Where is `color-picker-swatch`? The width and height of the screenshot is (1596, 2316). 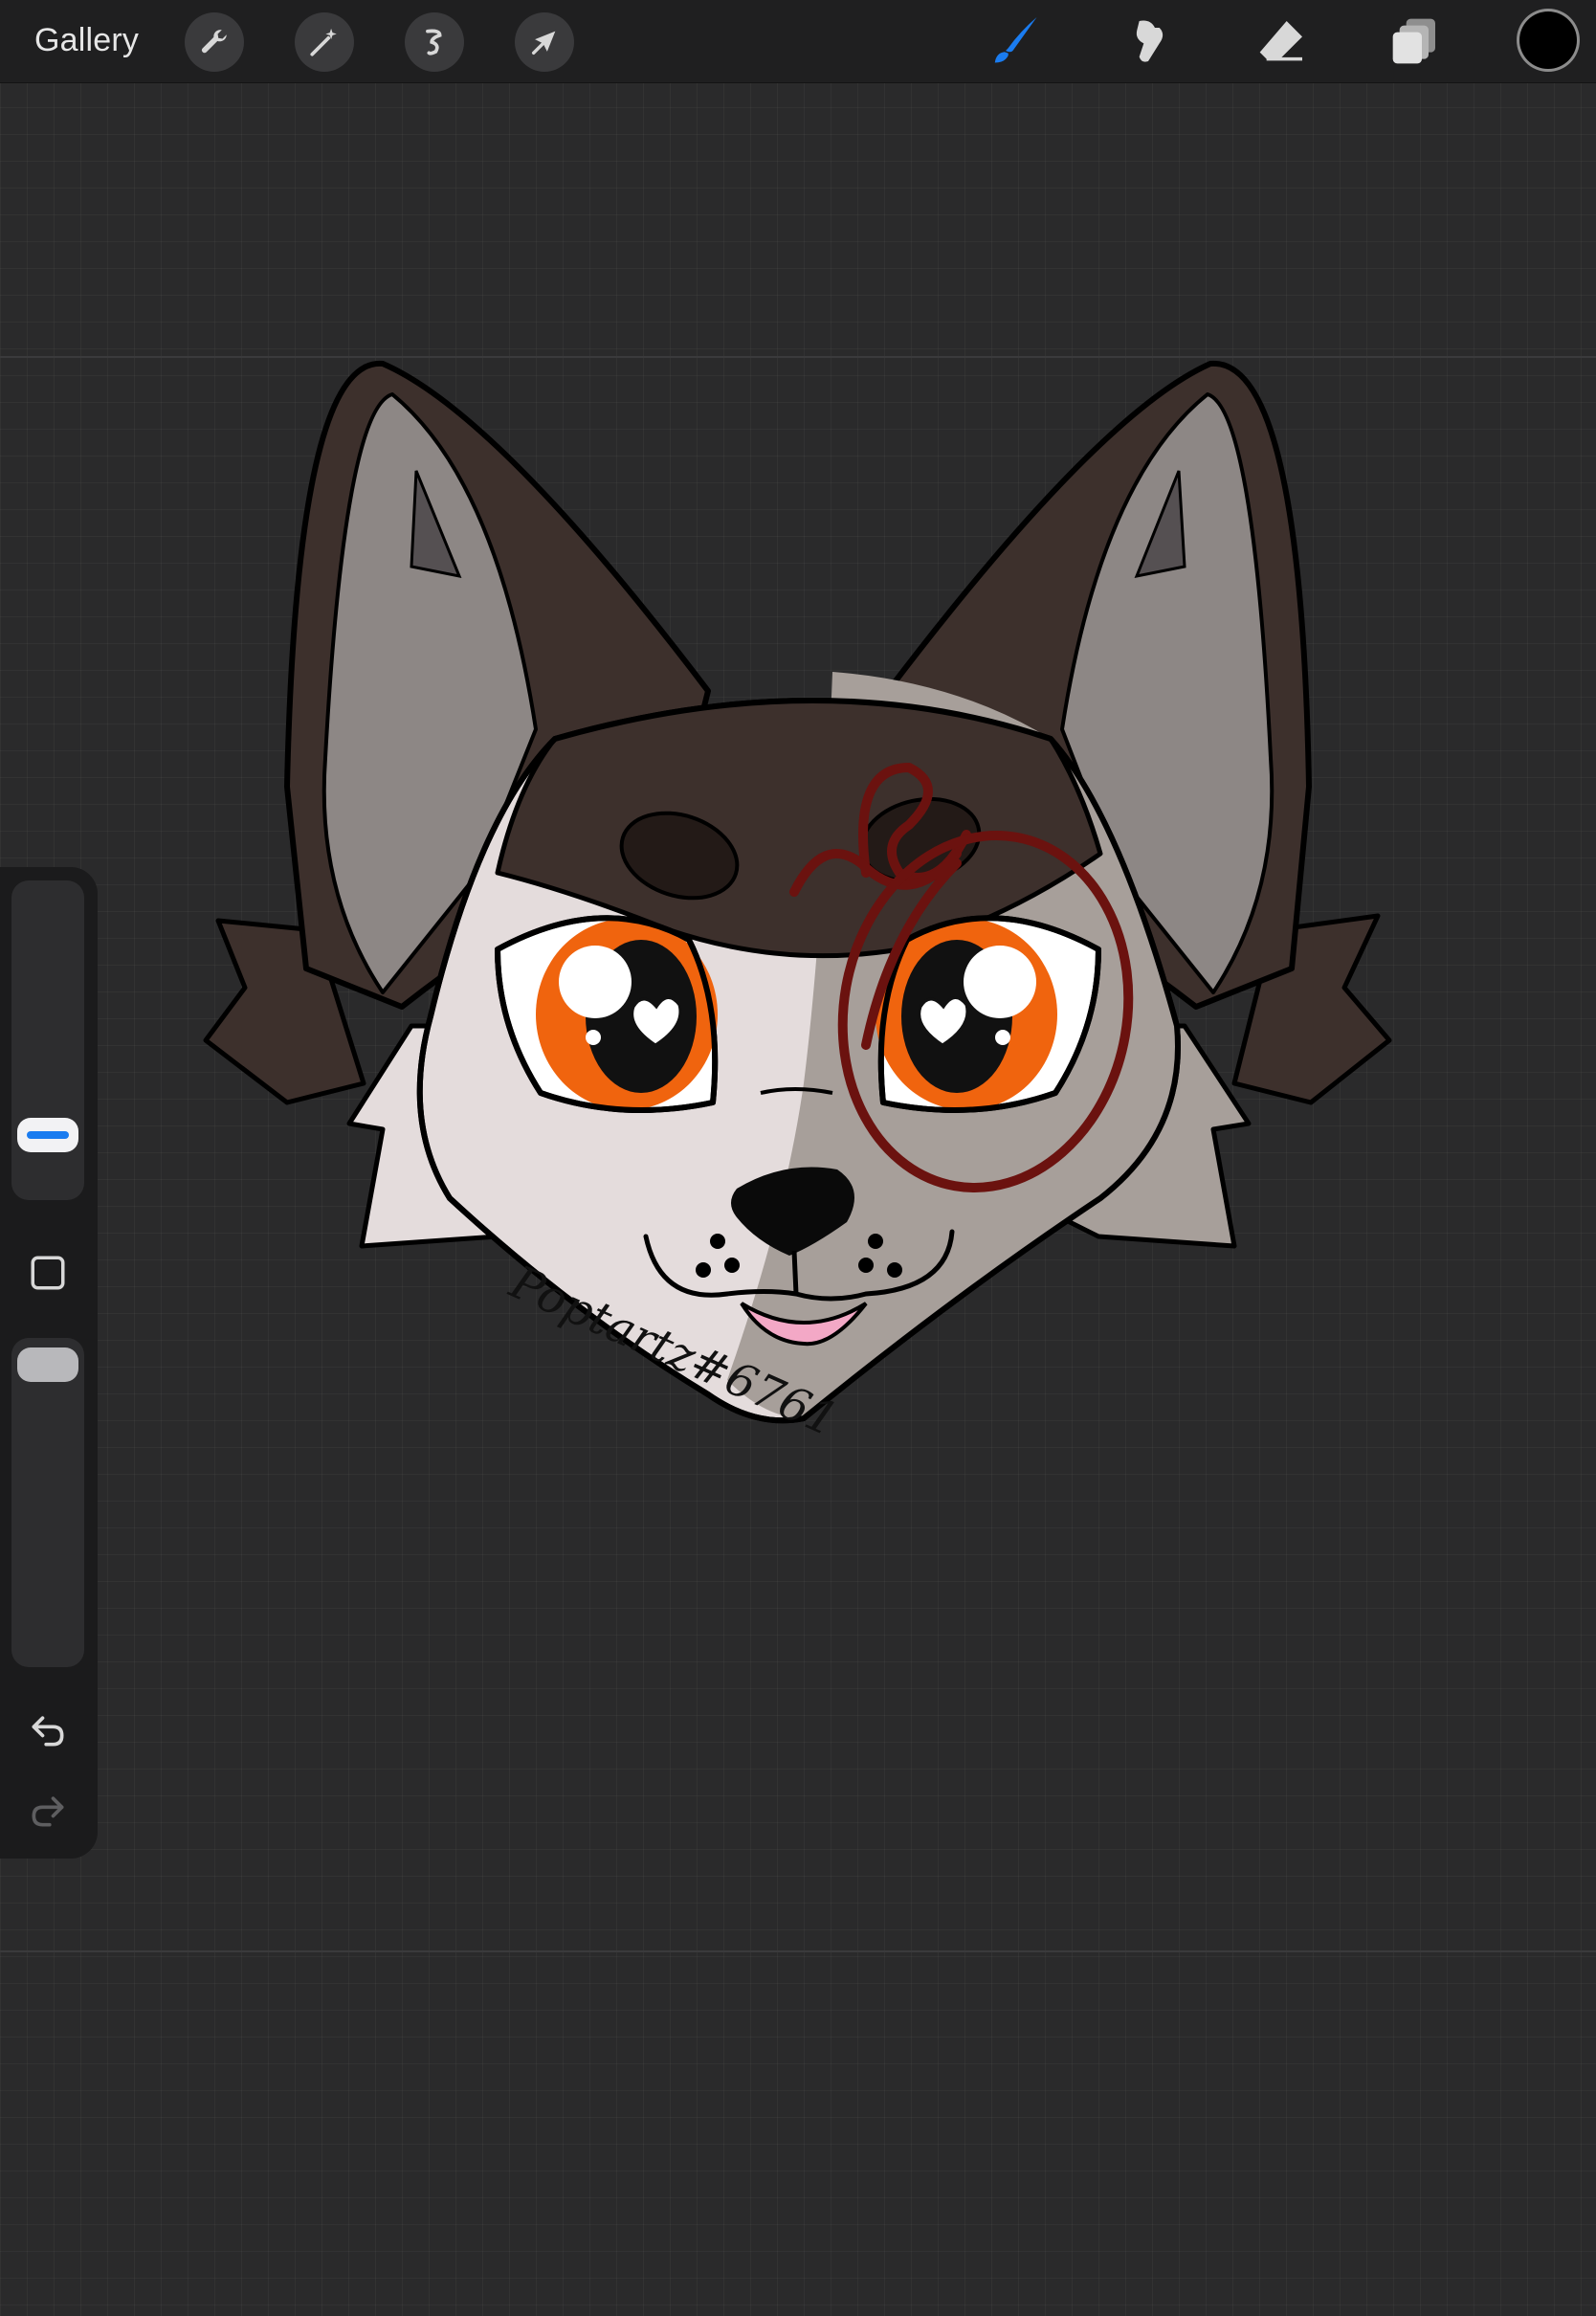 color-picker-swatch is located at coordinates (1548, 40).